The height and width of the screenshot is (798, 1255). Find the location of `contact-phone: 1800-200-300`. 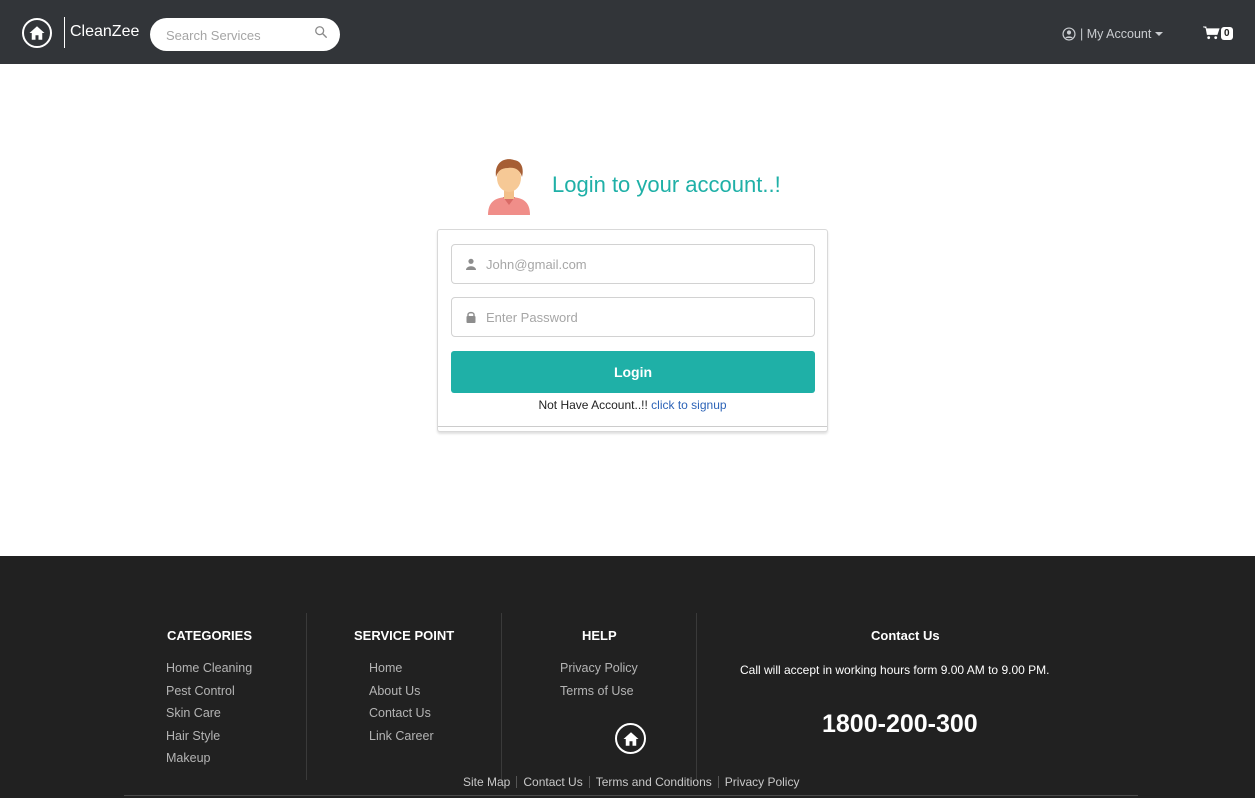

contact-phone: 1800-200-300 is located at coordinates (900, 724).